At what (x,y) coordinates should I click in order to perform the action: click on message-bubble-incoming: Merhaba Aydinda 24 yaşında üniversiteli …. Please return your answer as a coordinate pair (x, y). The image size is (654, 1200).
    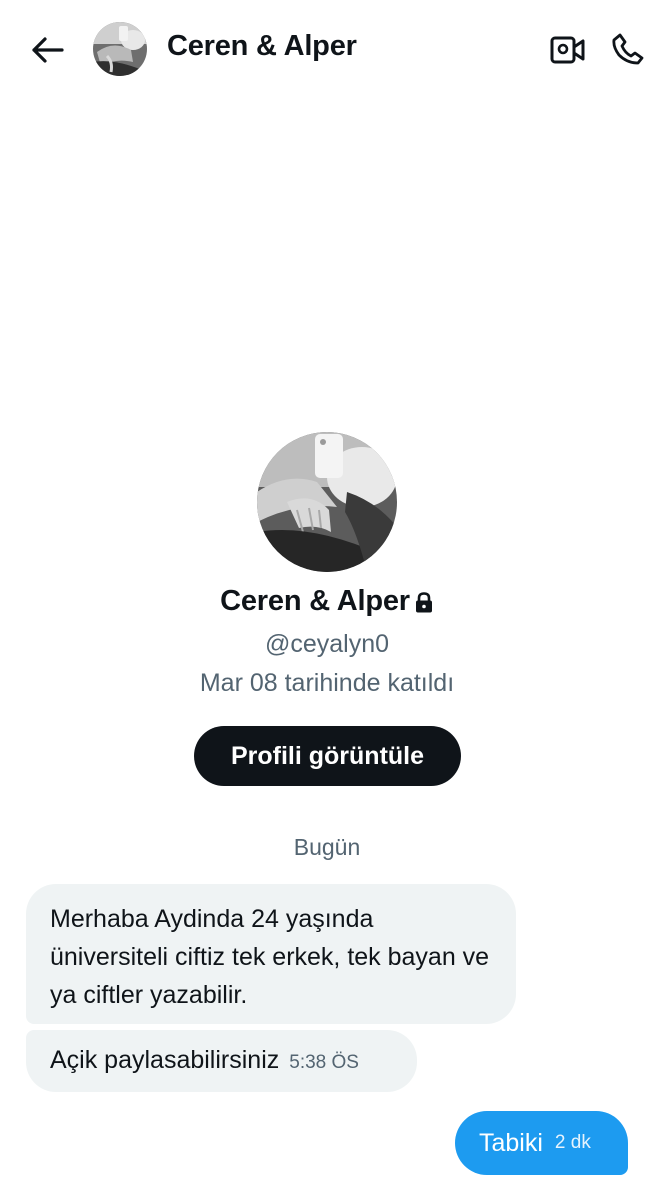
    Looking at the image, I should click on (271, 954).